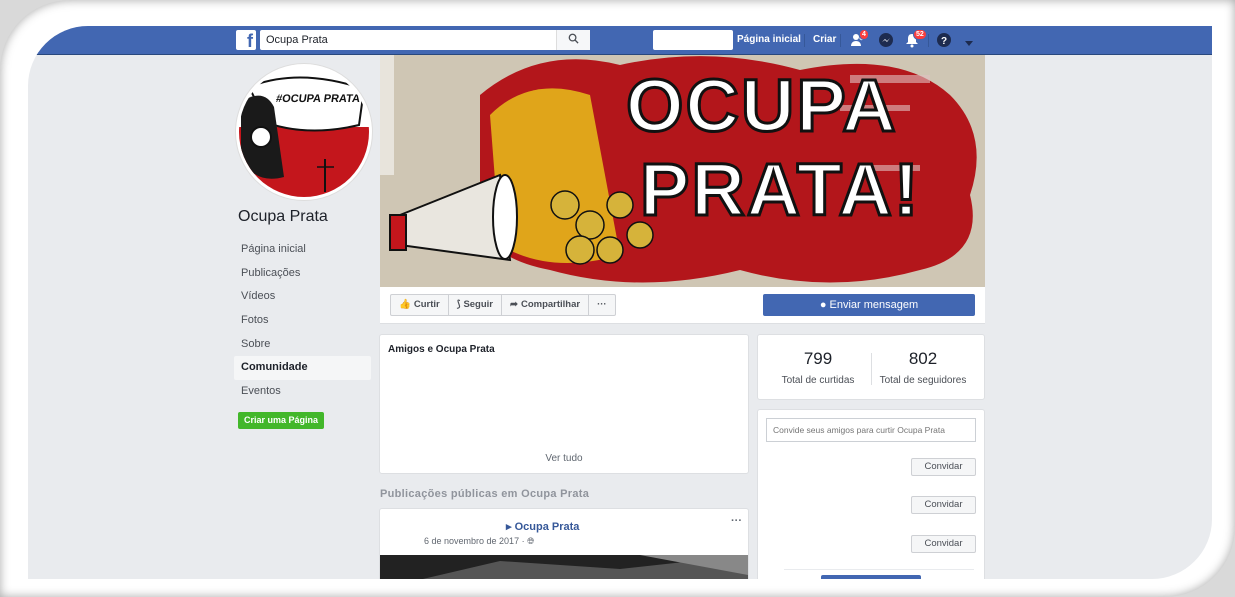 The image size is (1235, 597). What do you see at coordinates (485, 494) in the screenshot?
I see `public-posts-heading: Publicações públicas em Ocupa Prata` at bounding box center [485, 494].